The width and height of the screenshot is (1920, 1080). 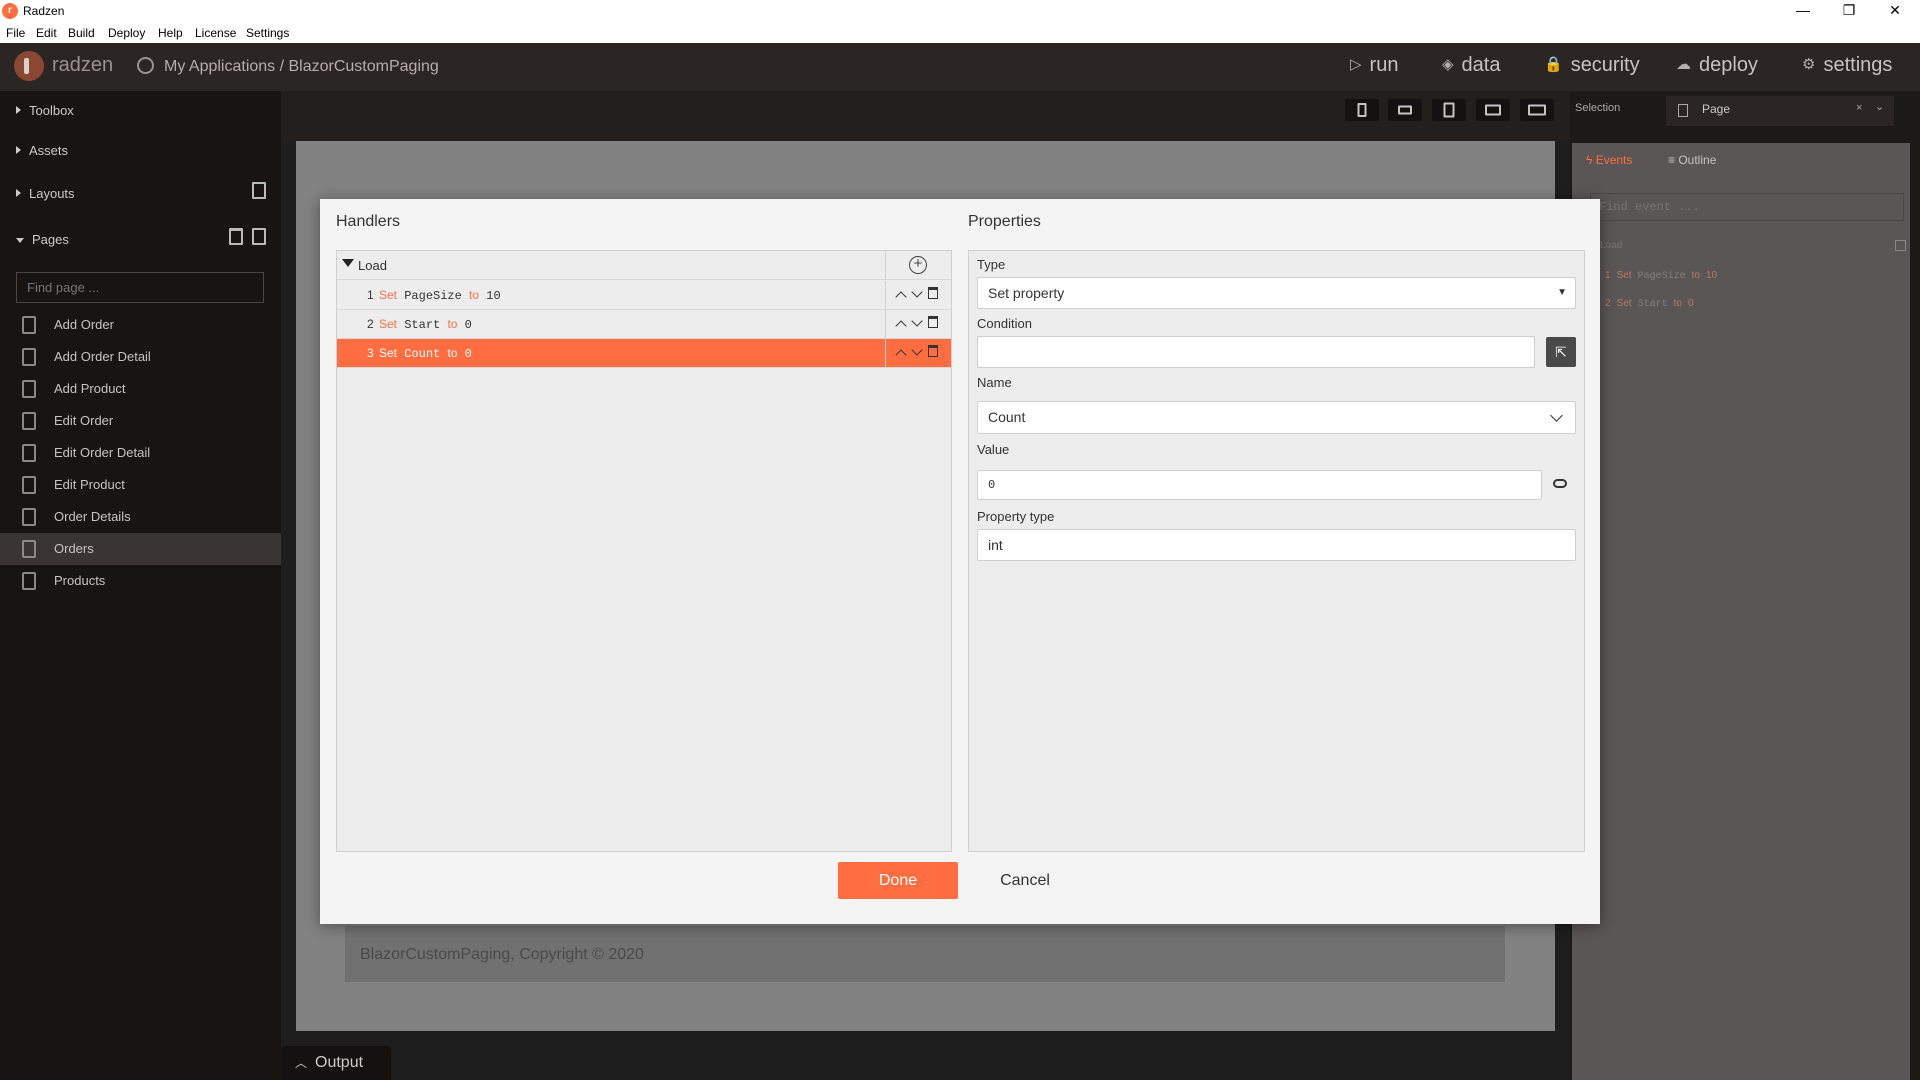 I want to click on page-item: Products, so click(x=140, y=581).